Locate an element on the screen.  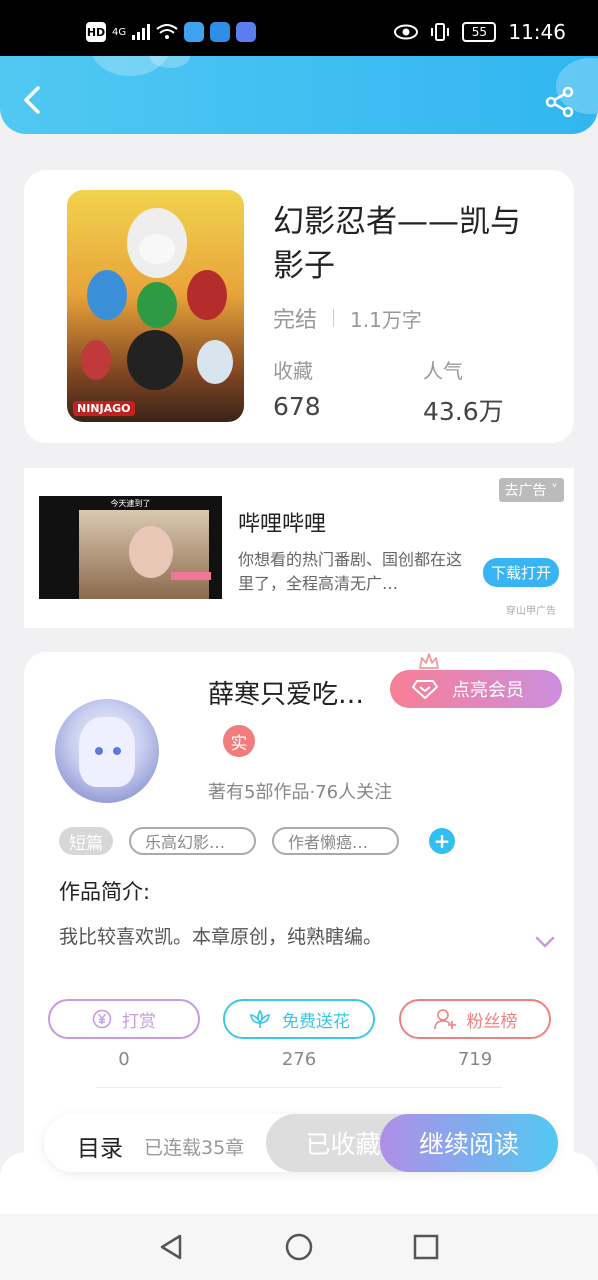
nav-home-icon is located at coordinates (299, 1247).